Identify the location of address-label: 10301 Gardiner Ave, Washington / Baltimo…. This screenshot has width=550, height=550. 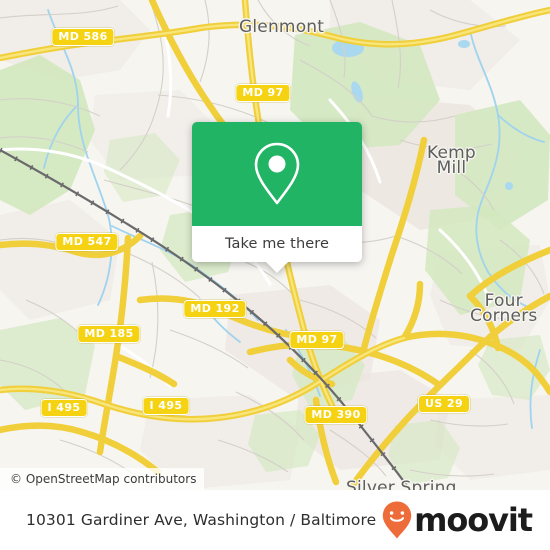
(201, 520).